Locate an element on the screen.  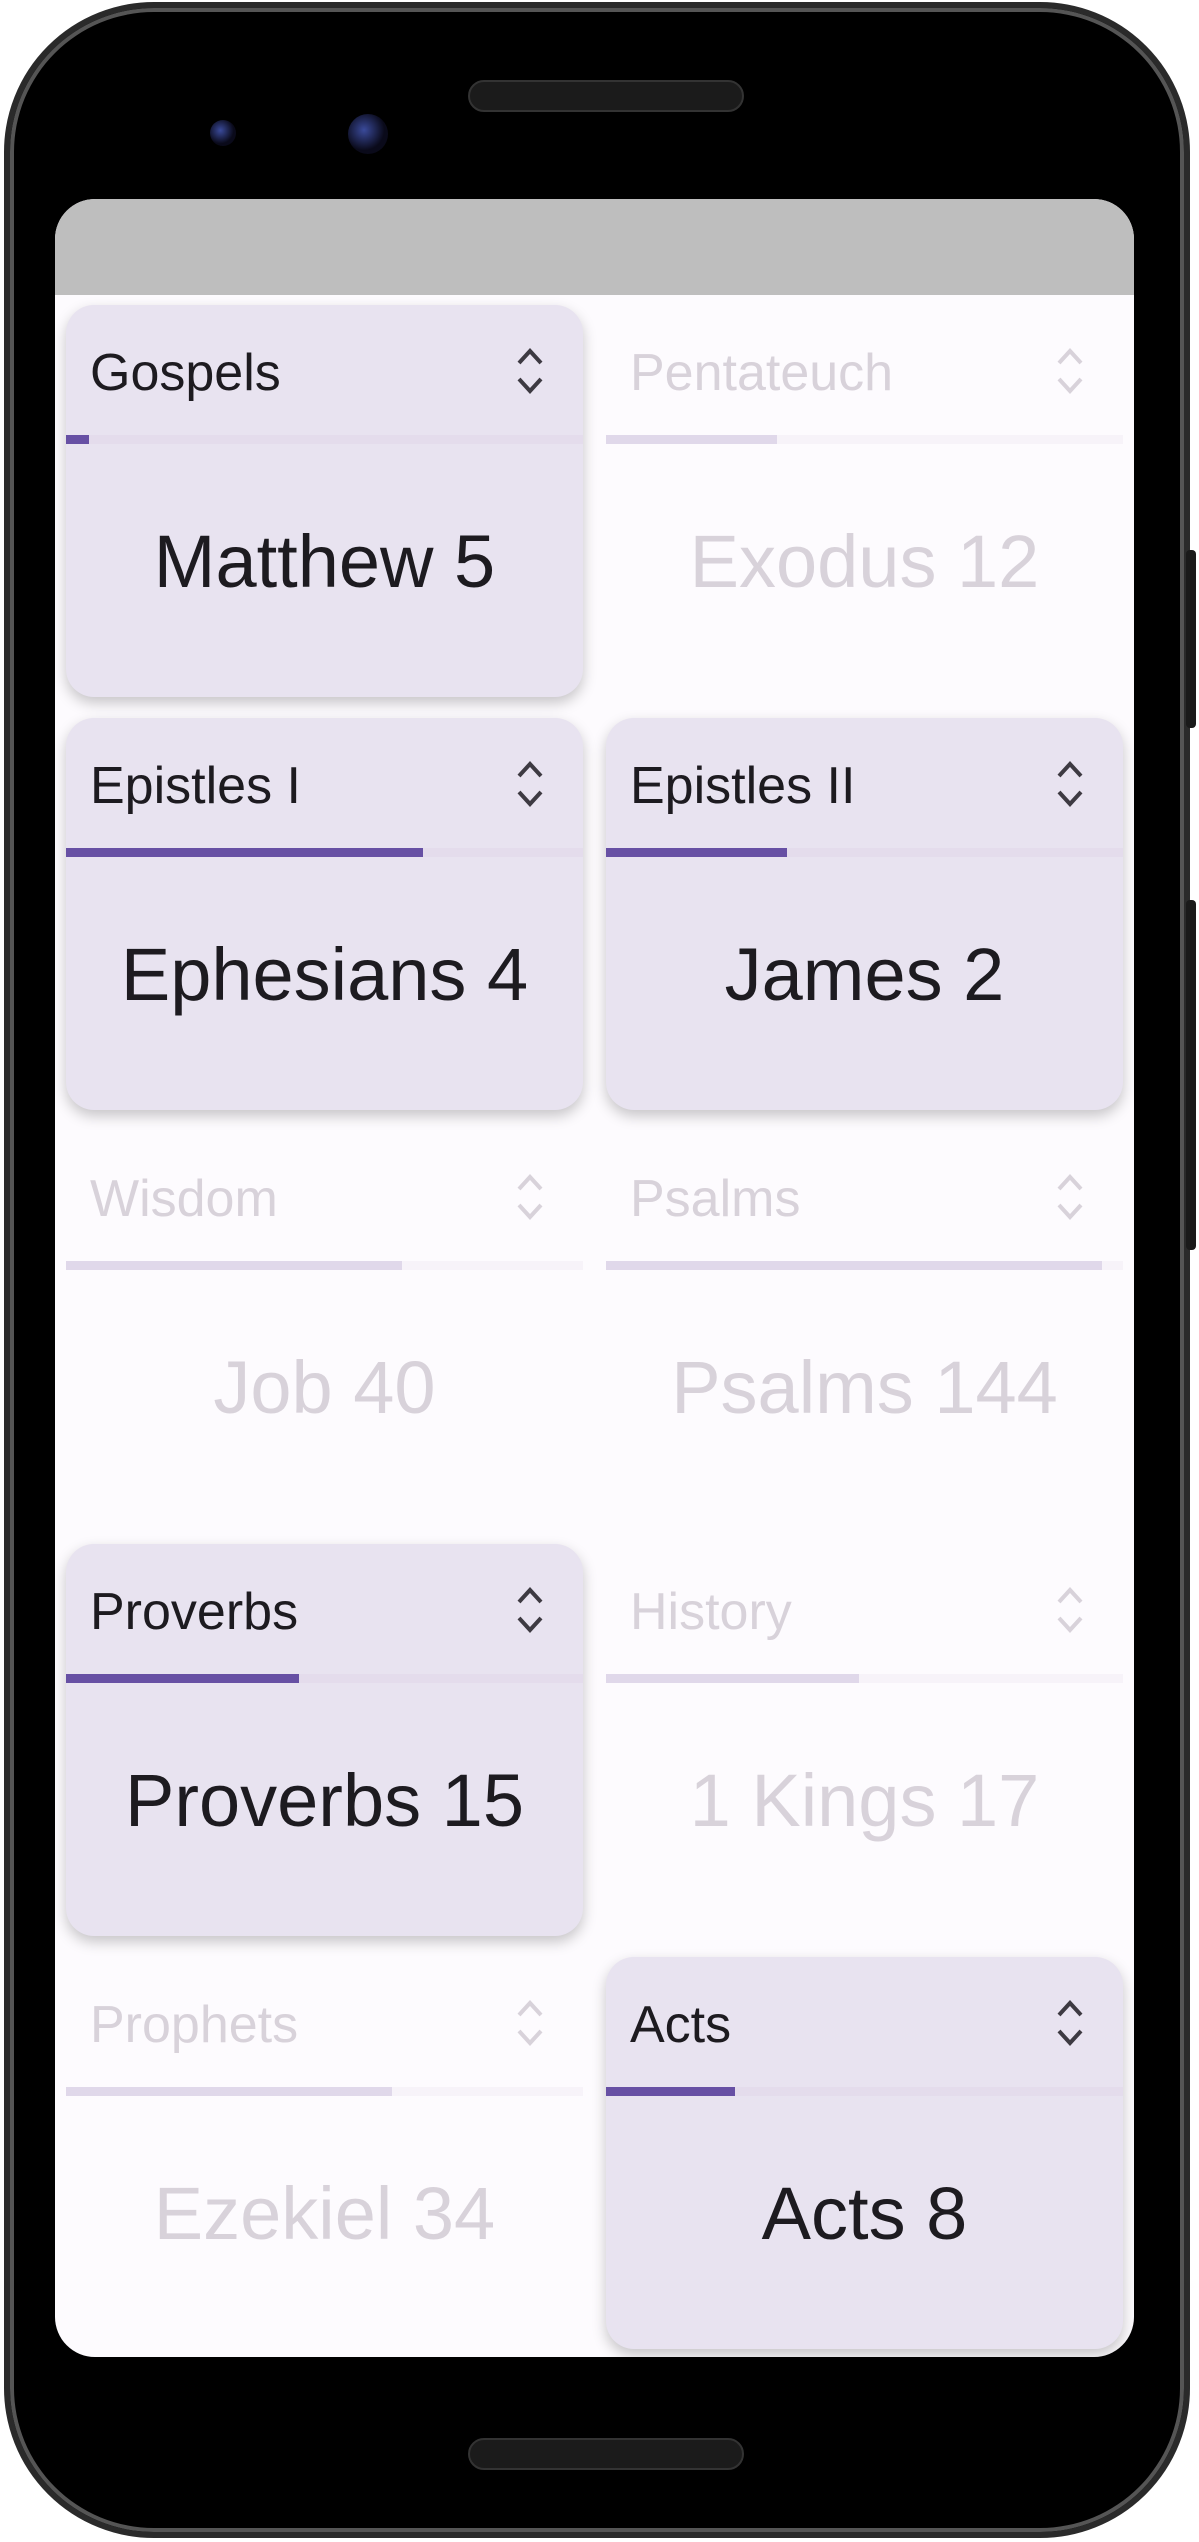
reading-card: History 1 Kings 17 is located at coordinates (864, 1740).